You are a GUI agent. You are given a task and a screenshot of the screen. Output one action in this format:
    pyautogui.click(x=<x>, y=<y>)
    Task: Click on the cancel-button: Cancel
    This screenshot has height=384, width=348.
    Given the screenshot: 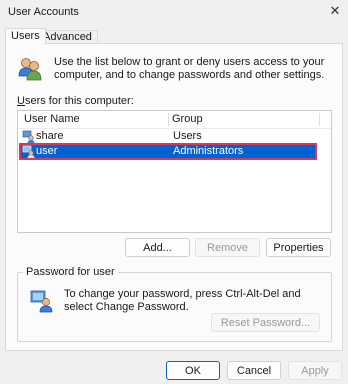 What is the action you would take?
    pyautogui.click(x=254, y=370)
    